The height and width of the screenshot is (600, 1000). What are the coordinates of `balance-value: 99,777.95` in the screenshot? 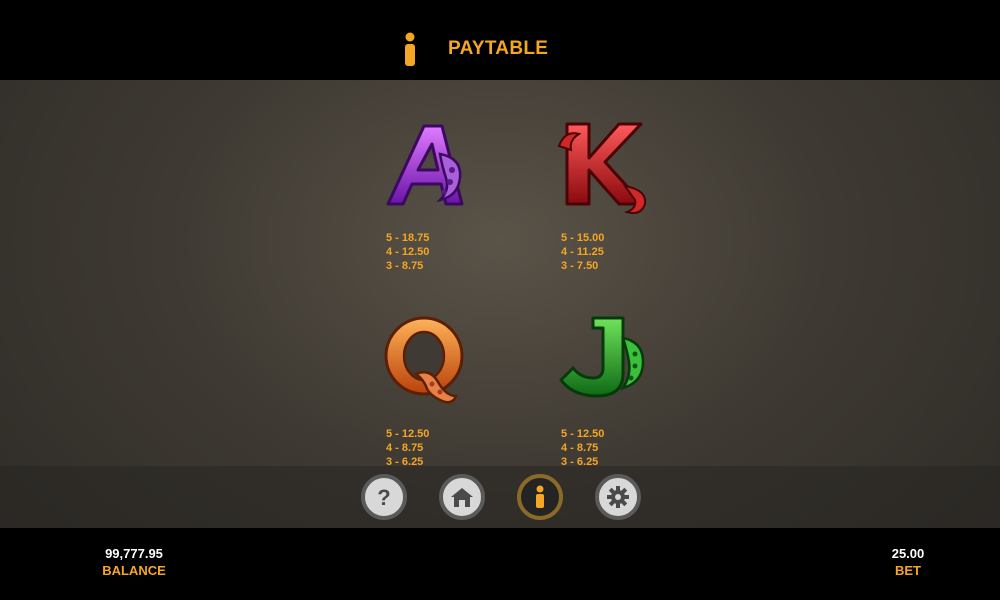 It's located at (134, 553).